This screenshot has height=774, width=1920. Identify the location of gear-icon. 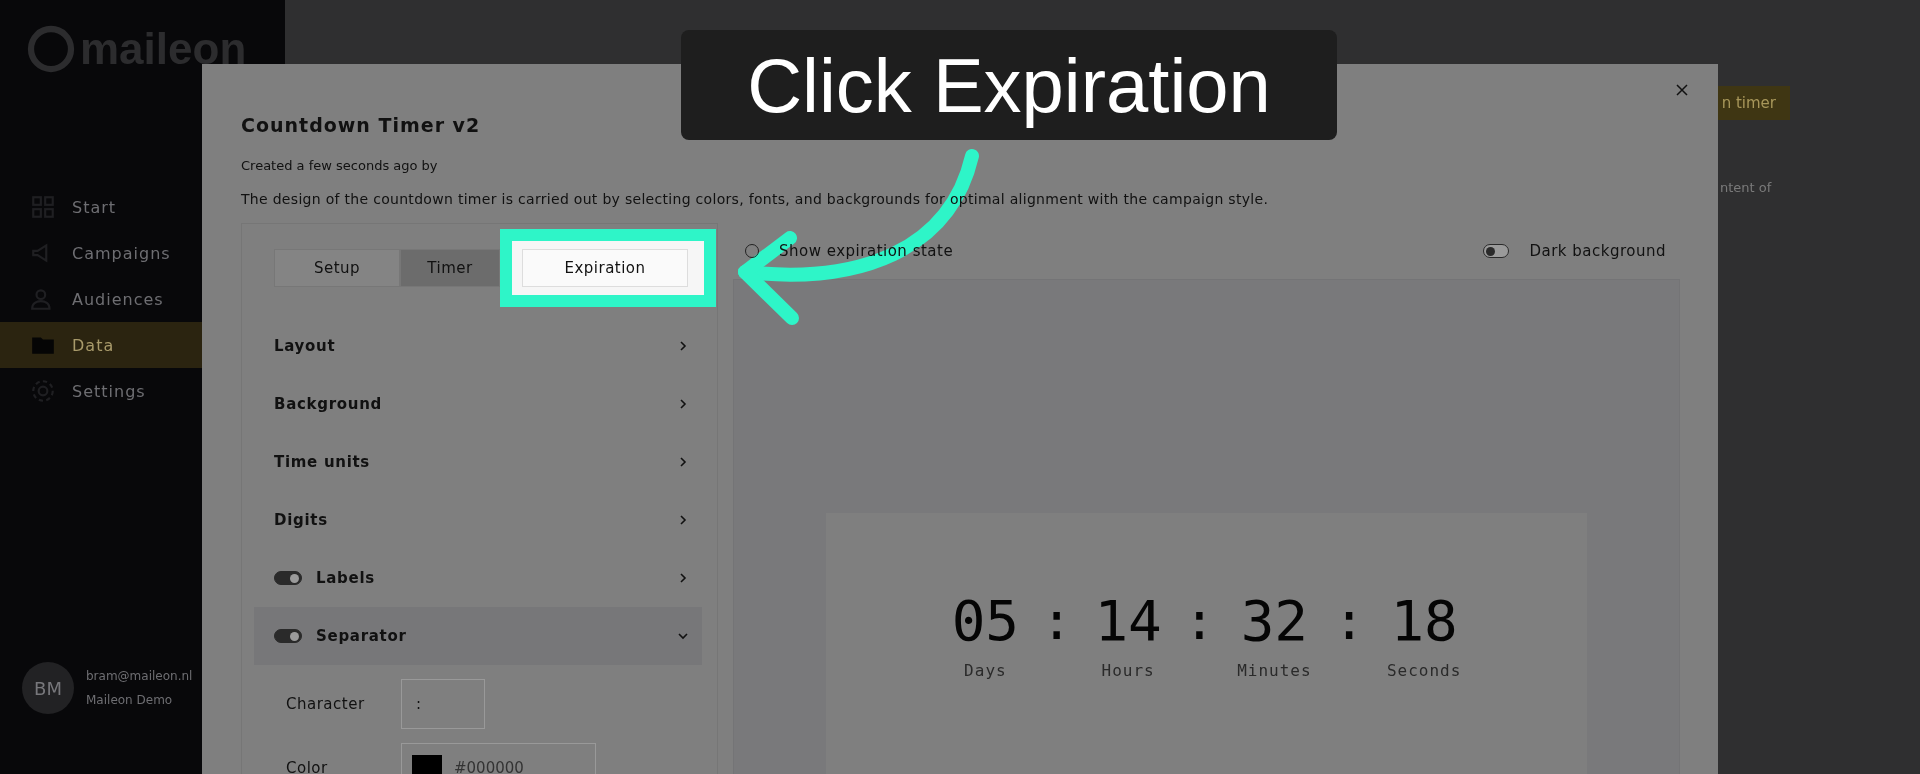
(43, 391).